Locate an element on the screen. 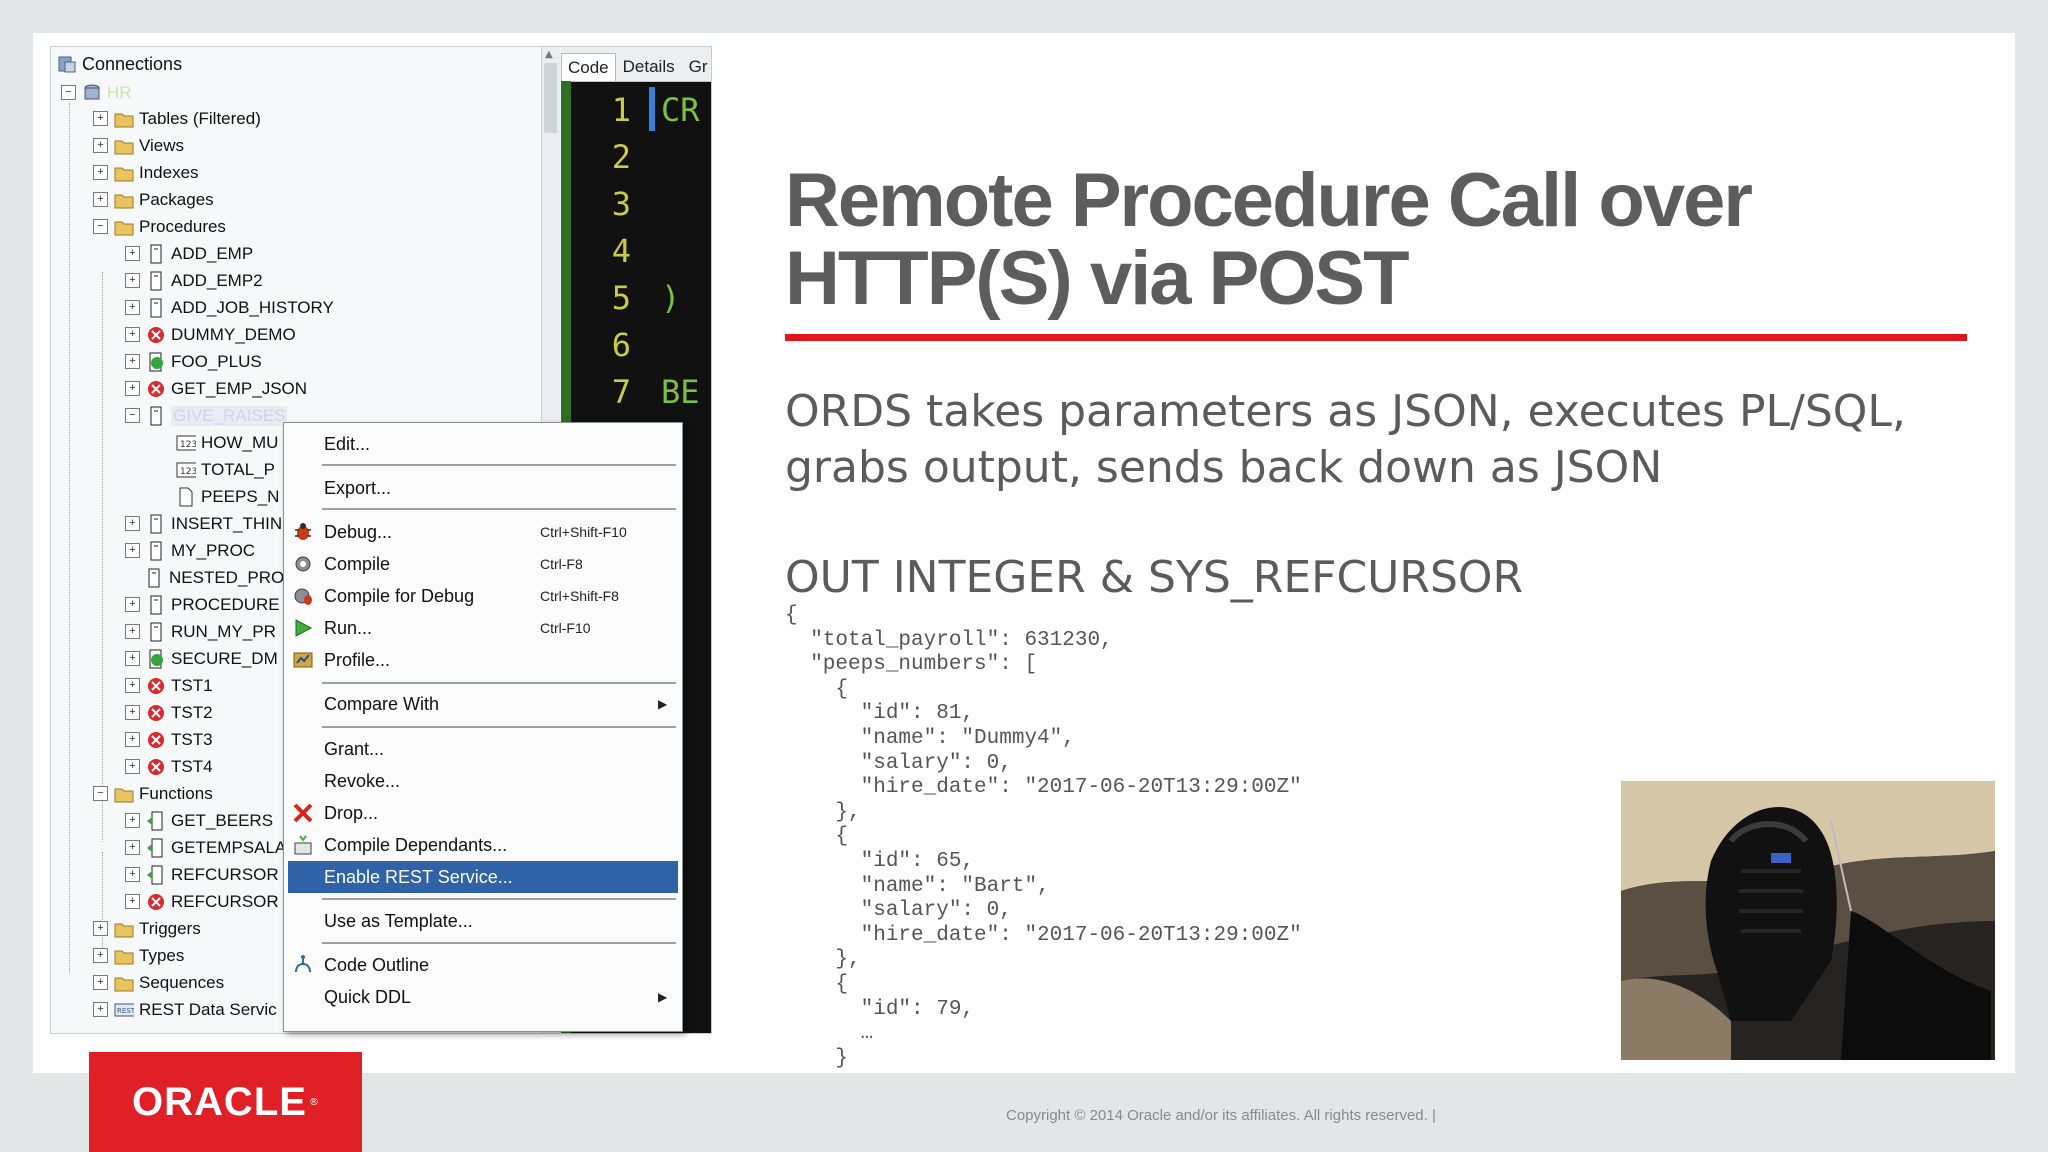 This screenshot has height=1152, width=2048. tree-node-procedure: + MY_PROC is located at coordinates (190, 550).